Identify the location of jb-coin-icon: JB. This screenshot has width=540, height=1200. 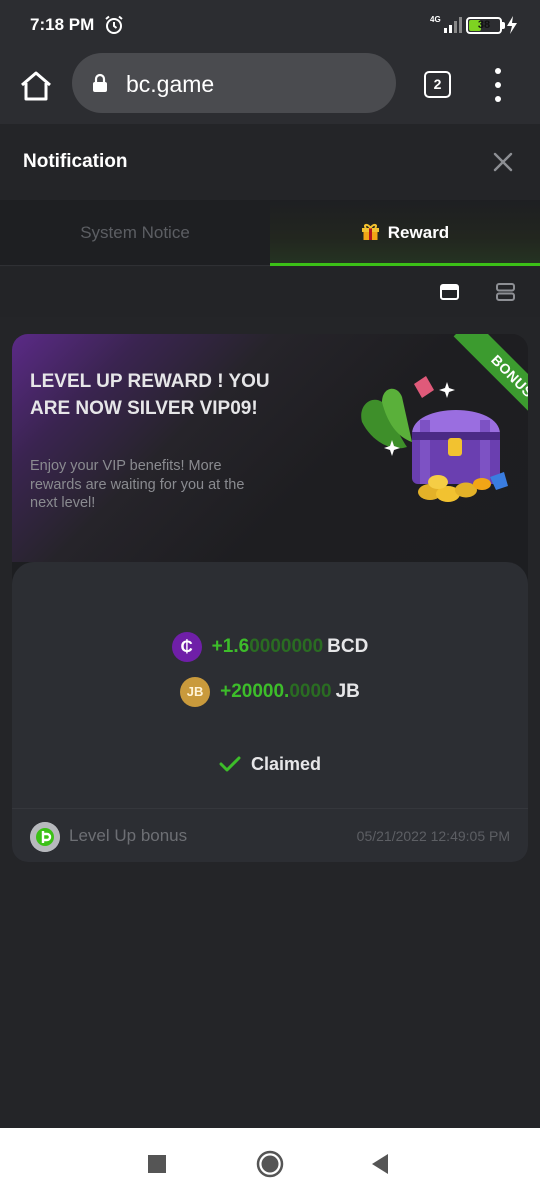
(195, 692).